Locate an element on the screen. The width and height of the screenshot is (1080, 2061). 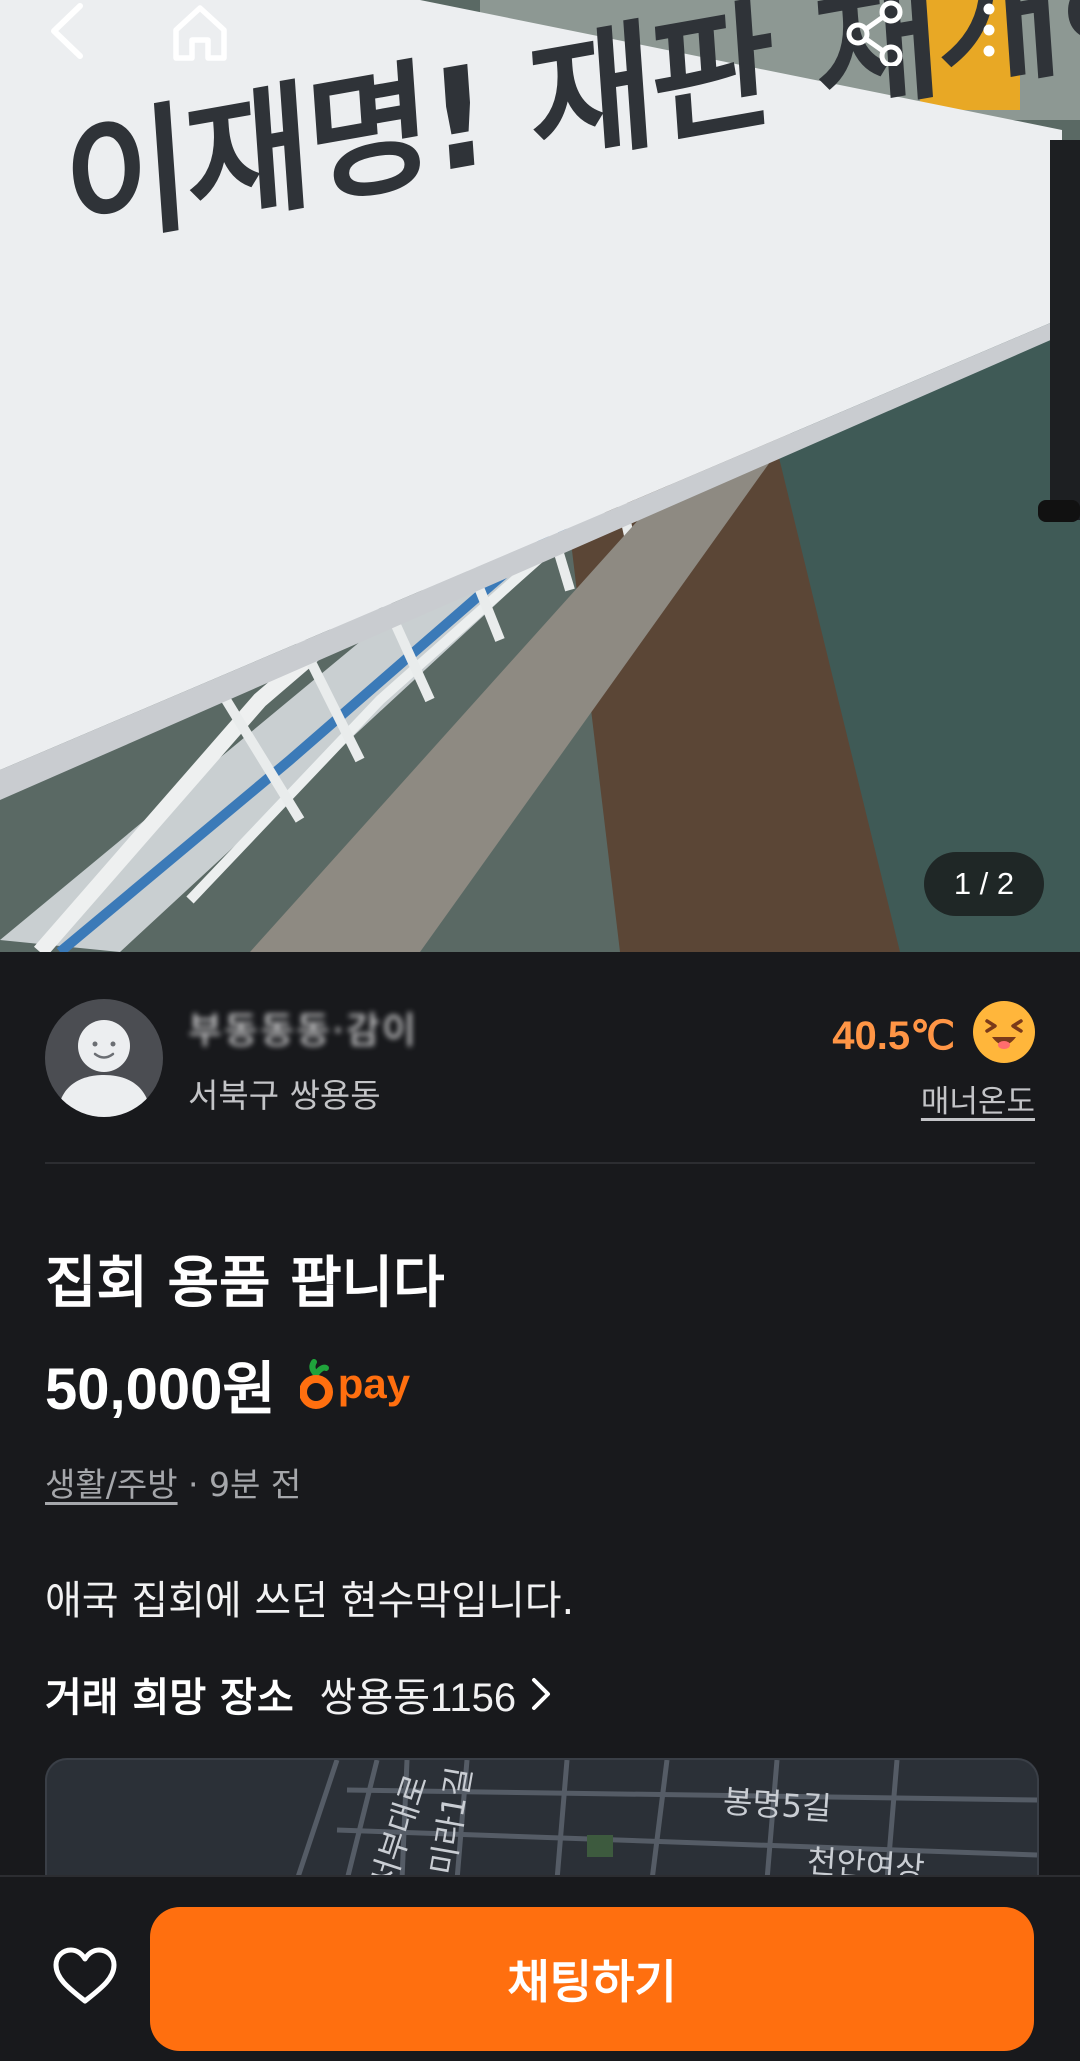
price-row: 50,000원 pay is located at coordinates (227, 1384).